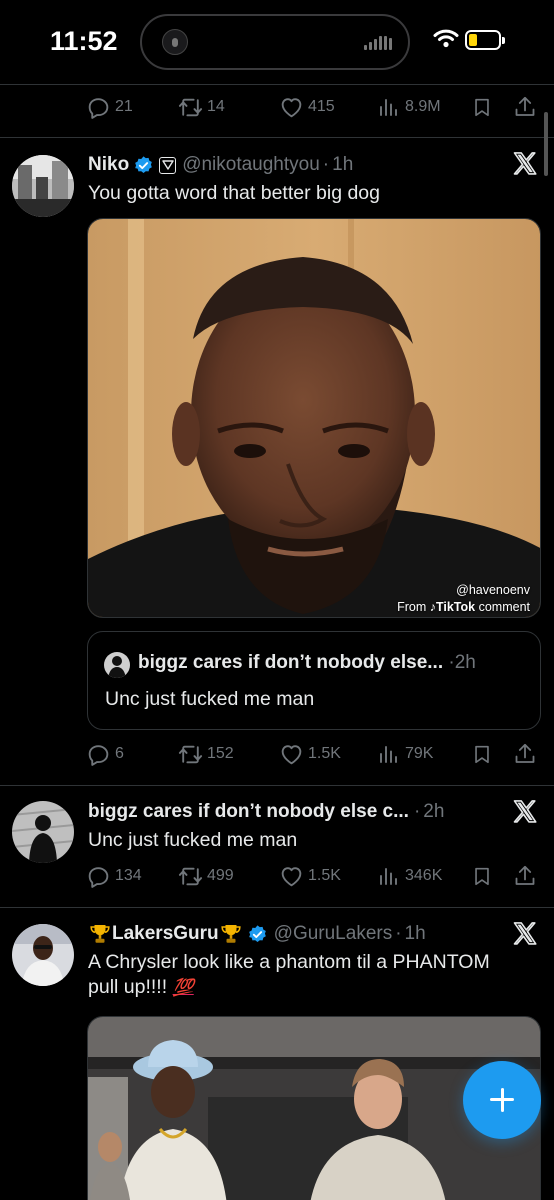 The width and height of the screenshot is (554, 1200). I want to click on reply-count: 134, so click(128, 875).